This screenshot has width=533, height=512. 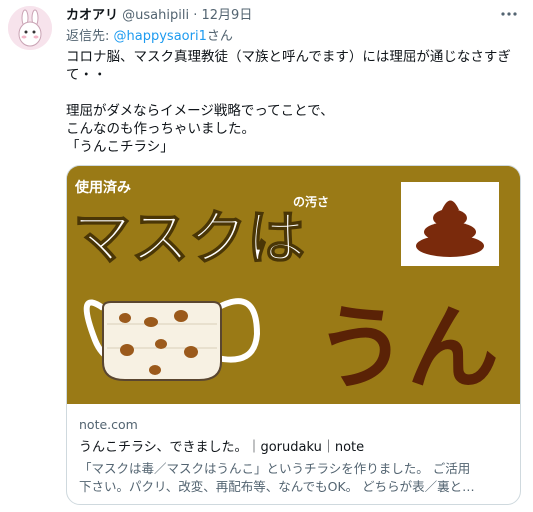 I want to click on tweet-header: カオアリ @usahipili · 12月9日, so click(x=279, y=14).